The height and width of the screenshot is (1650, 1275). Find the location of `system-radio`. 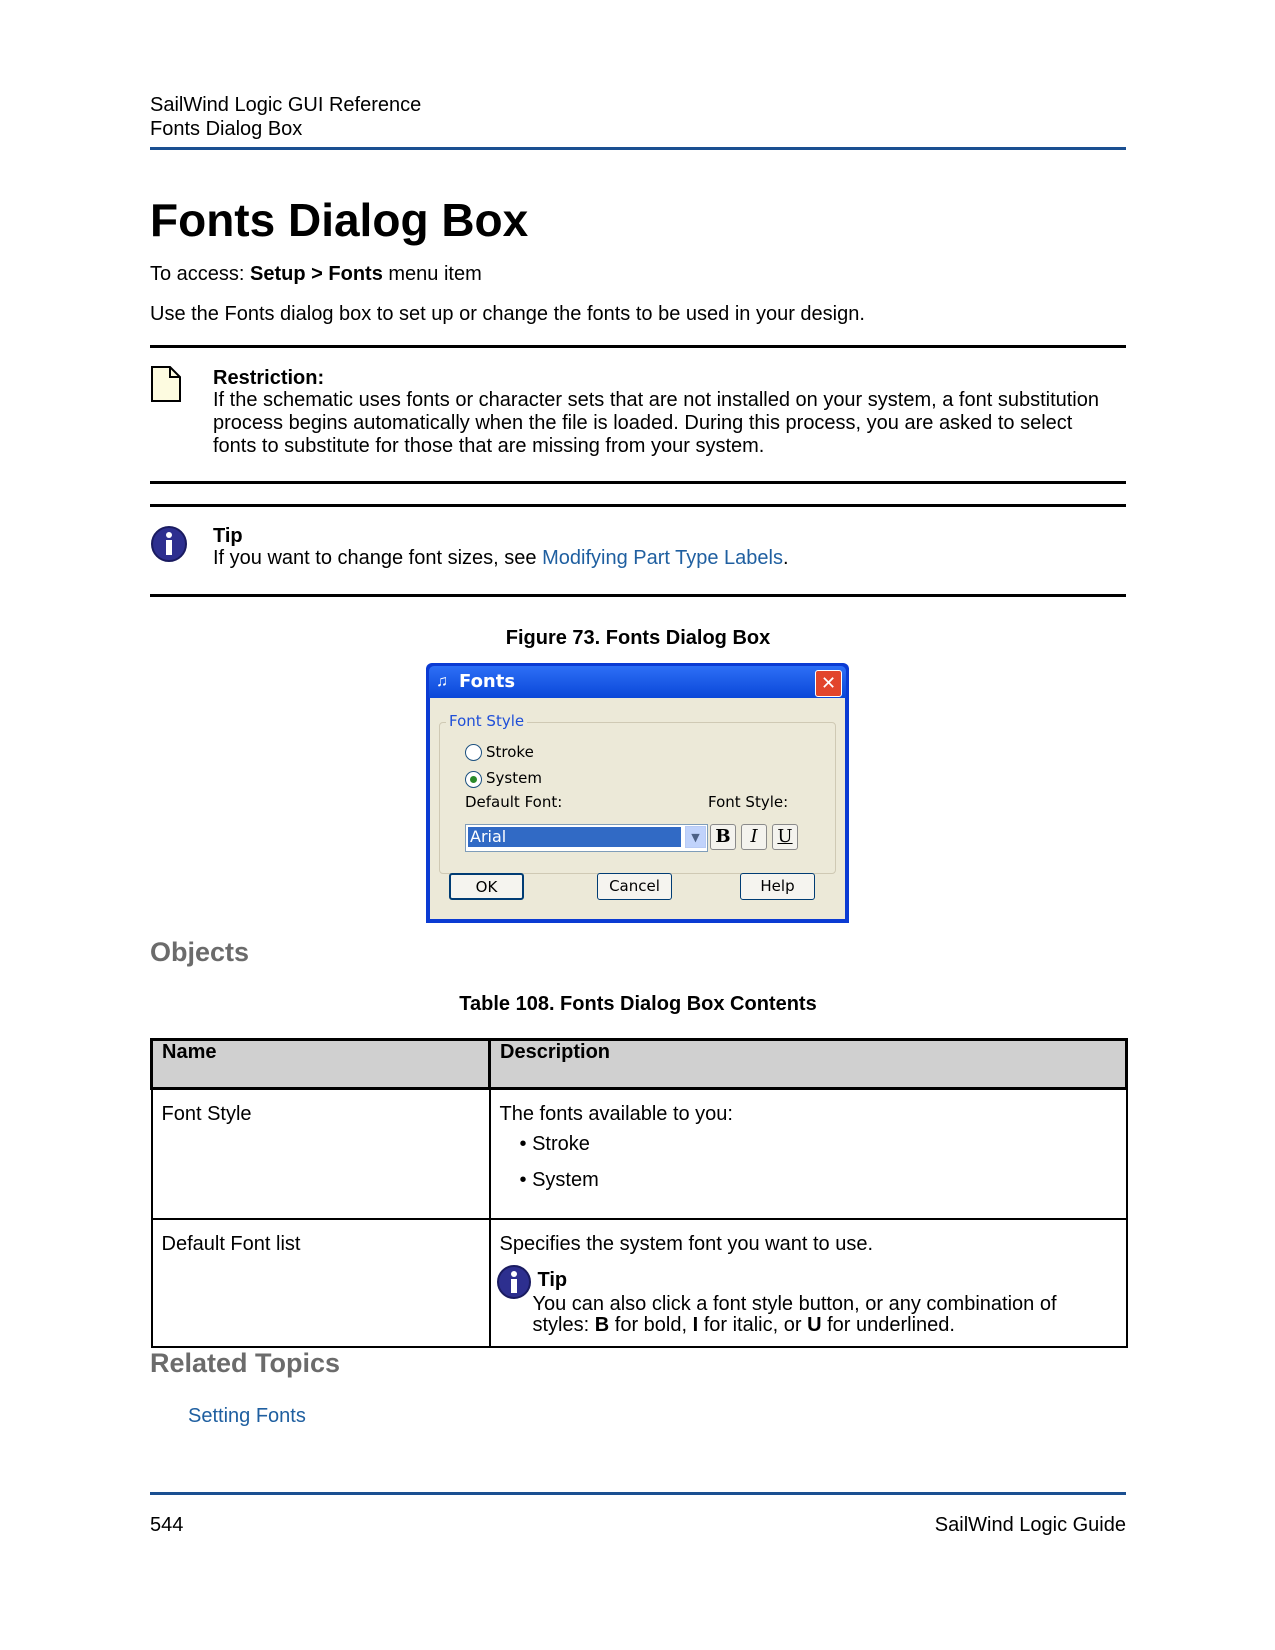

system-radio is located at coordinates (473, 779).